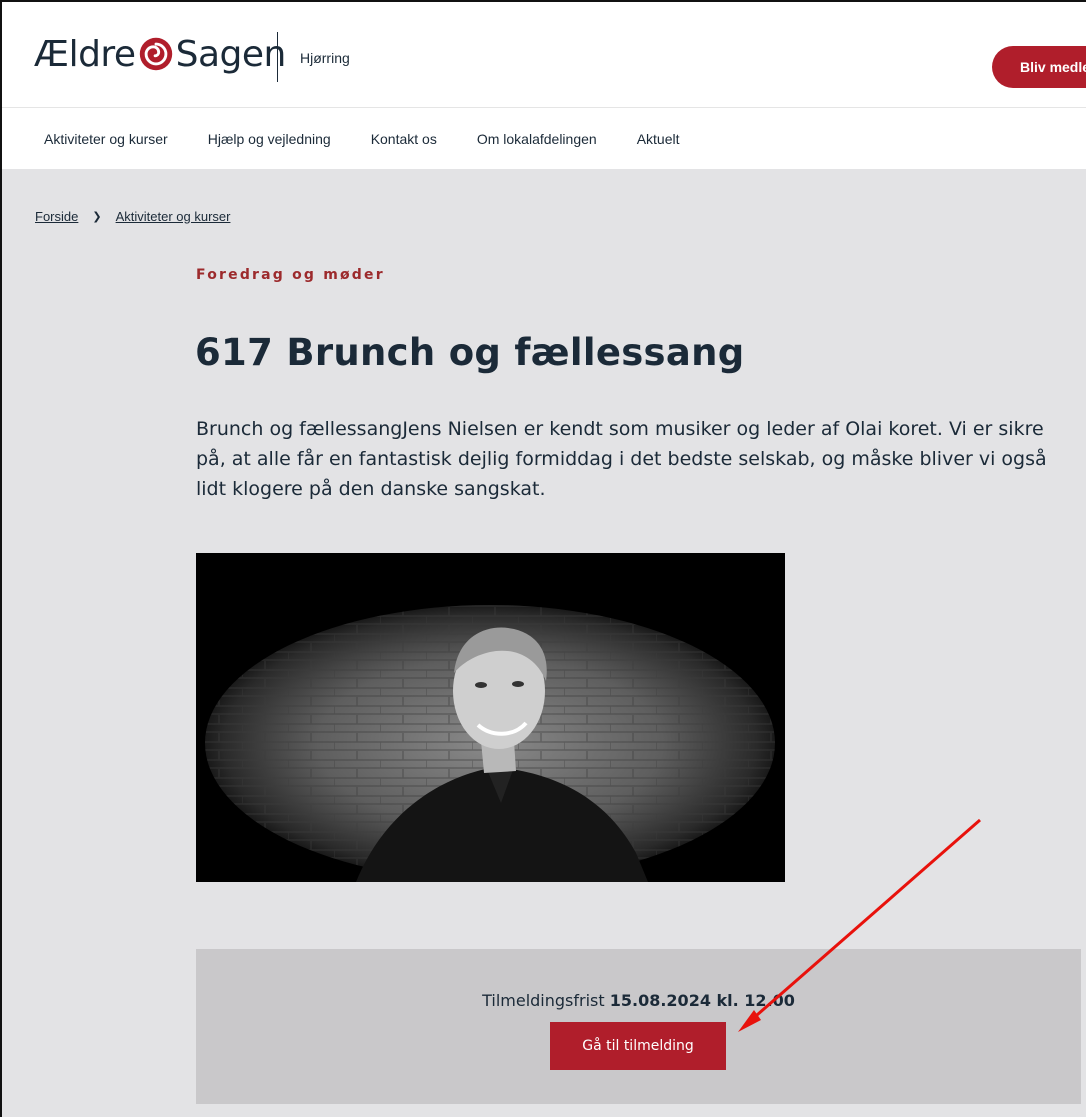 This screenshot has width=1086, height=1117. I want to click on nav-item-news: Aktuelt, so click(658, 139).